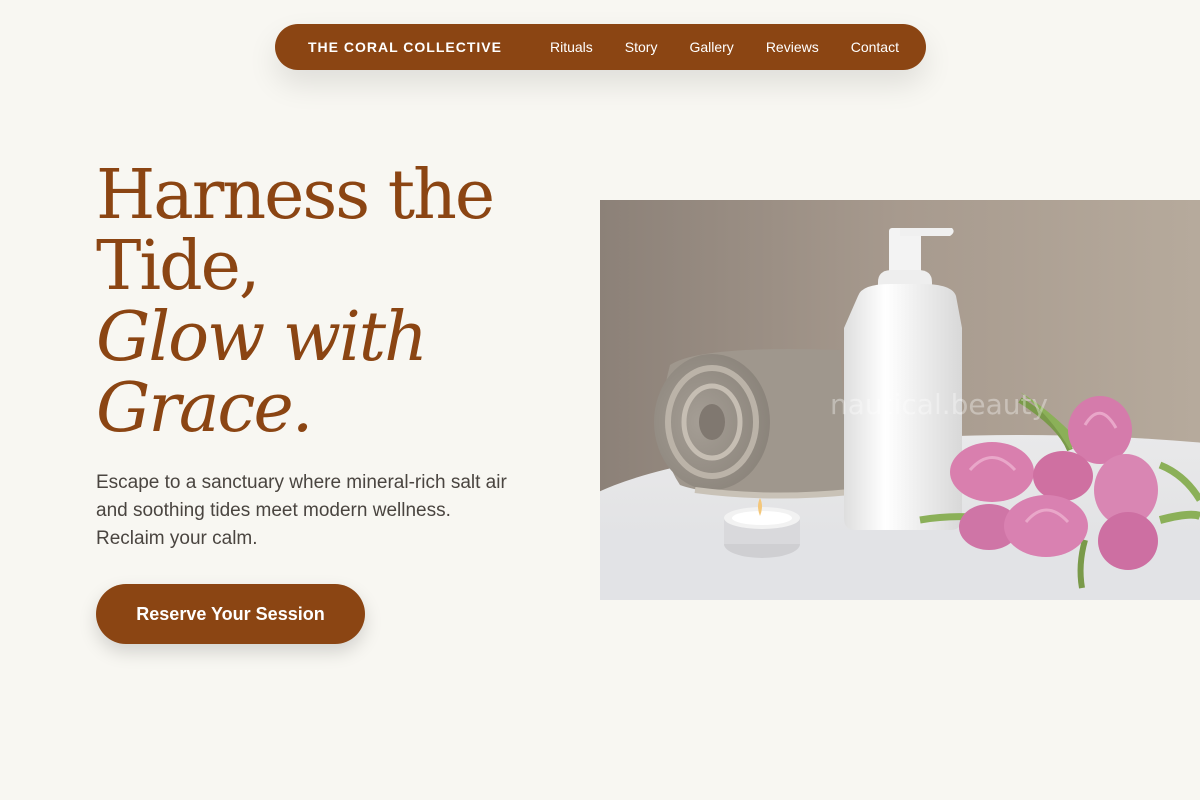 This screenshot has height=800, width=1200. What do you see at coordinates (262, 337) in the screenshot?
I see `headline-line-3: Glow with` at bounding box center [262, 337].